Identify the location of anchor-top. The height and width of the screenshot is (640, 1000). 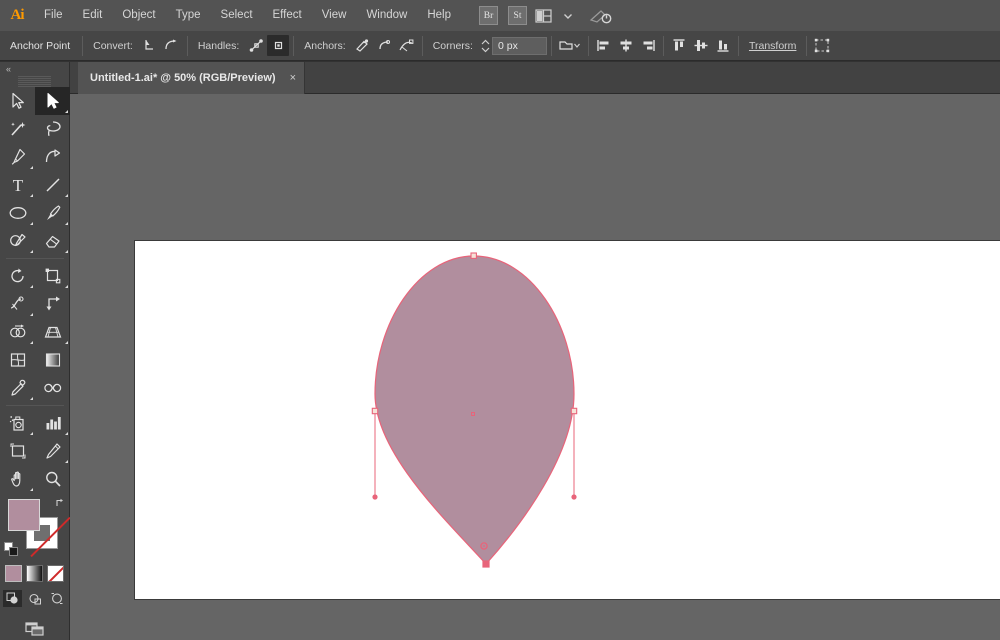
(473, 255).